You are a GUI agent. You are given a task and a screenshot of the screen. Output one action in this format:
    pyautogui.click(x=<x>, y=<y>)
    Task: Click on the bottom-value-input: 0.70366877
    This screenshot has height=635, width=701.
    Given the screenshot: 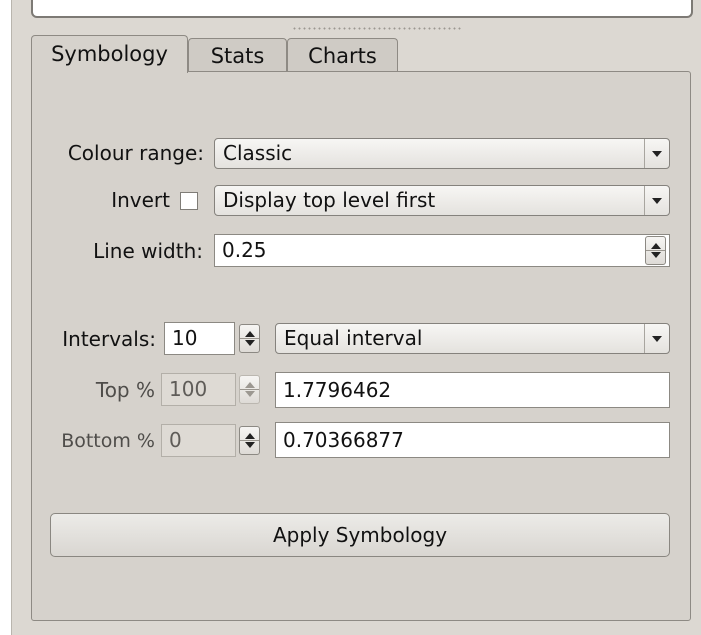 What is the action you would take?
    pyautogui.click(x=472, y=440)
    